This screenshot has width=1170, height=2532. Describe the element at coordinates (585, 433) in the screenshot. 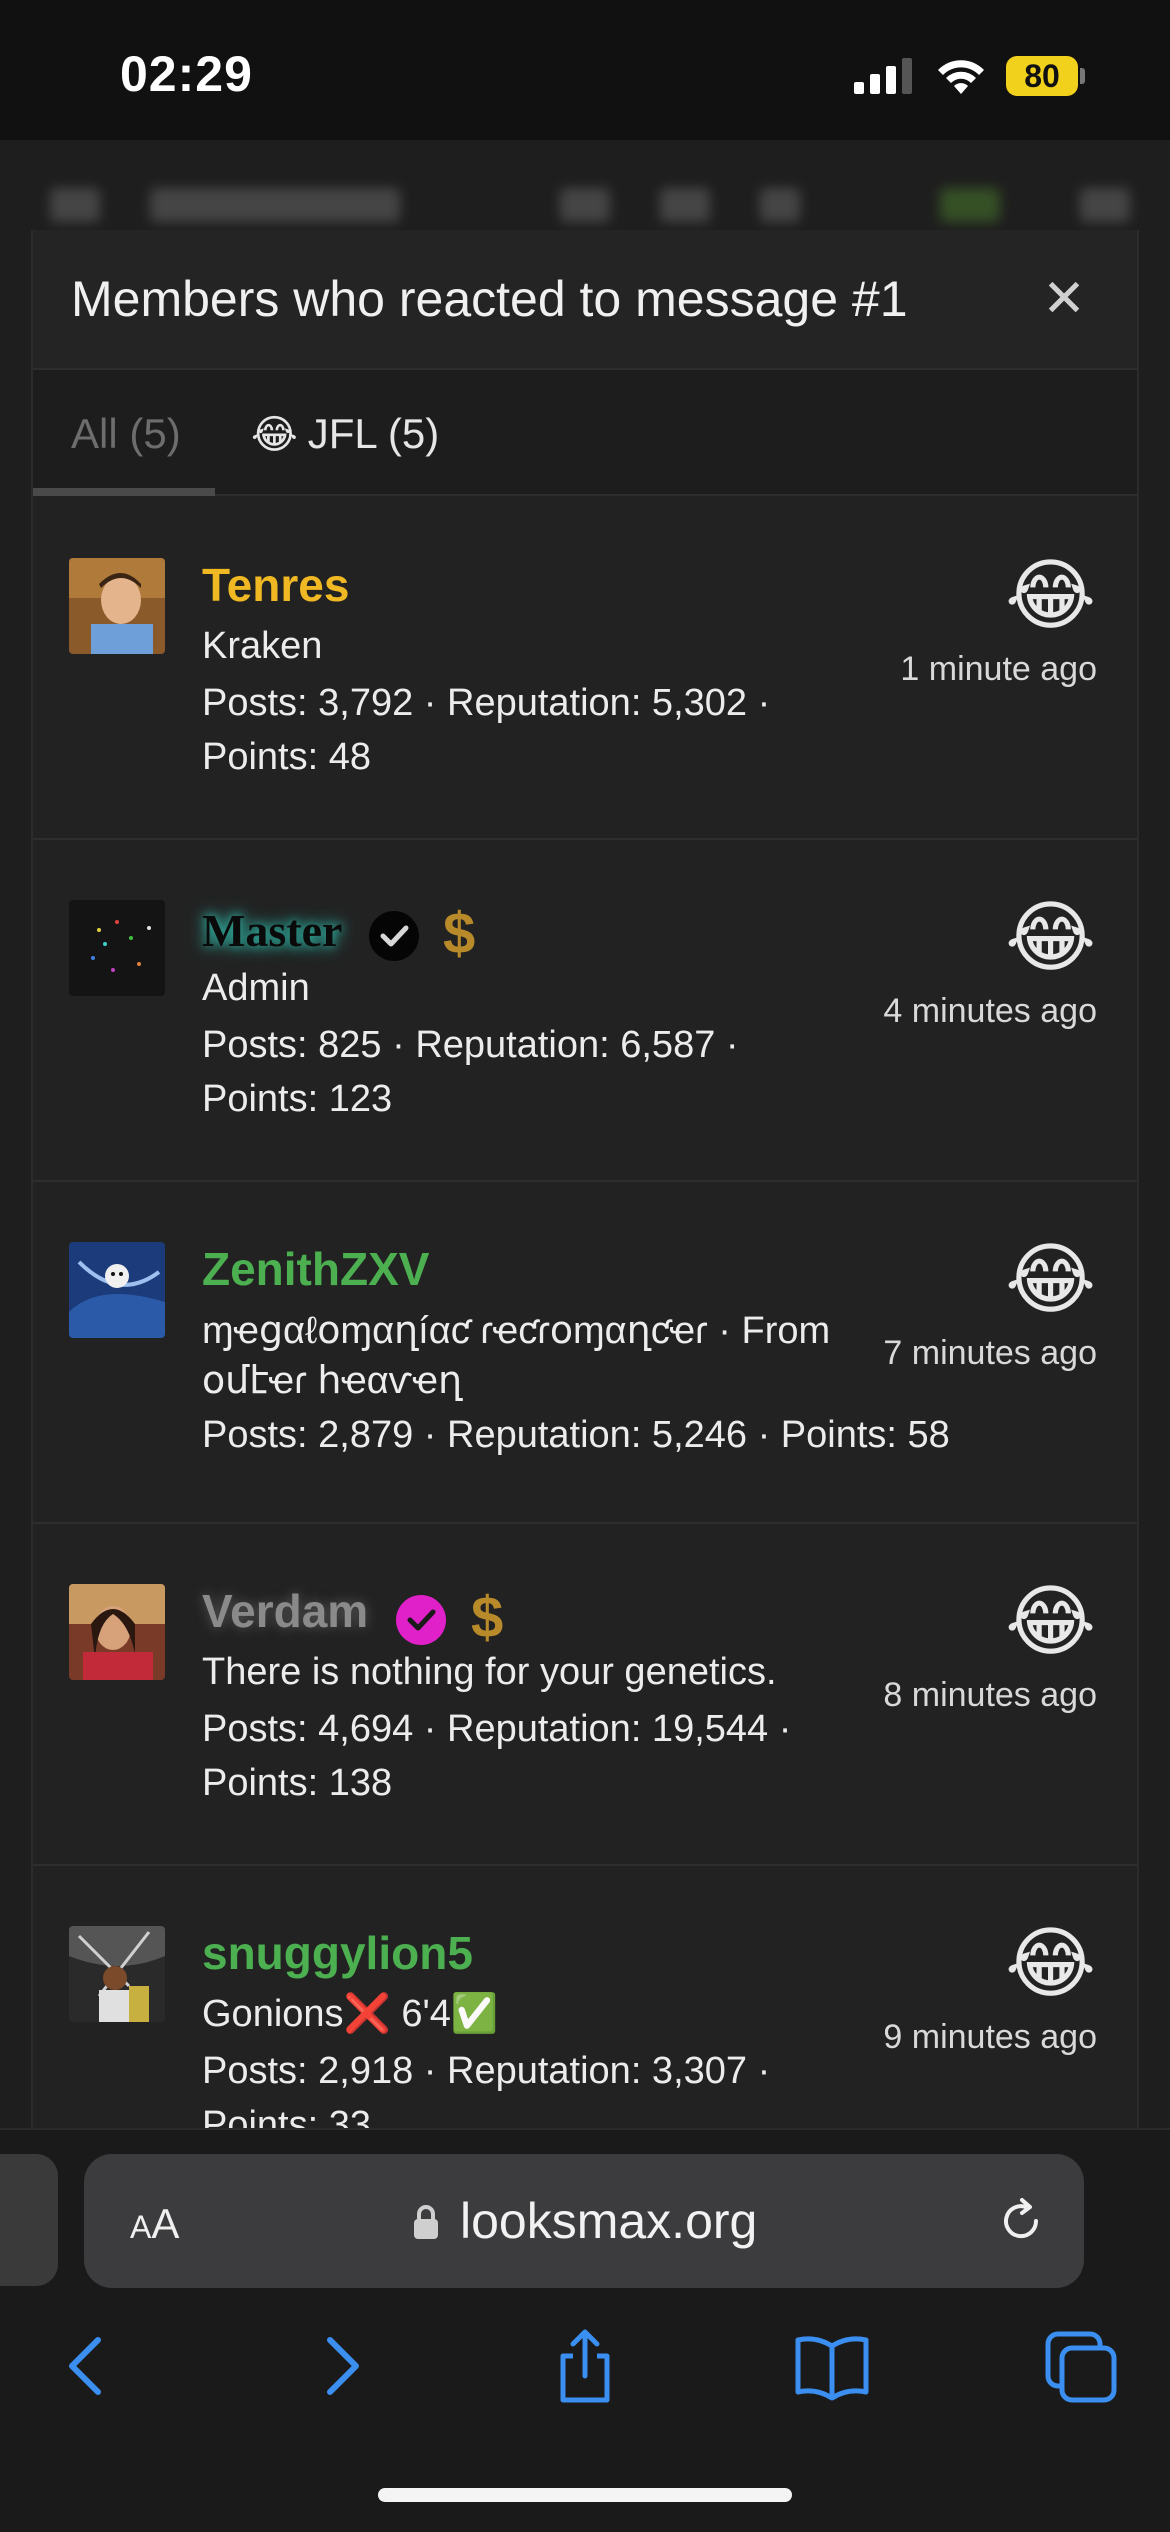

I see `reaction-tabs: All (5) 😂 JFL (5)` at that location.